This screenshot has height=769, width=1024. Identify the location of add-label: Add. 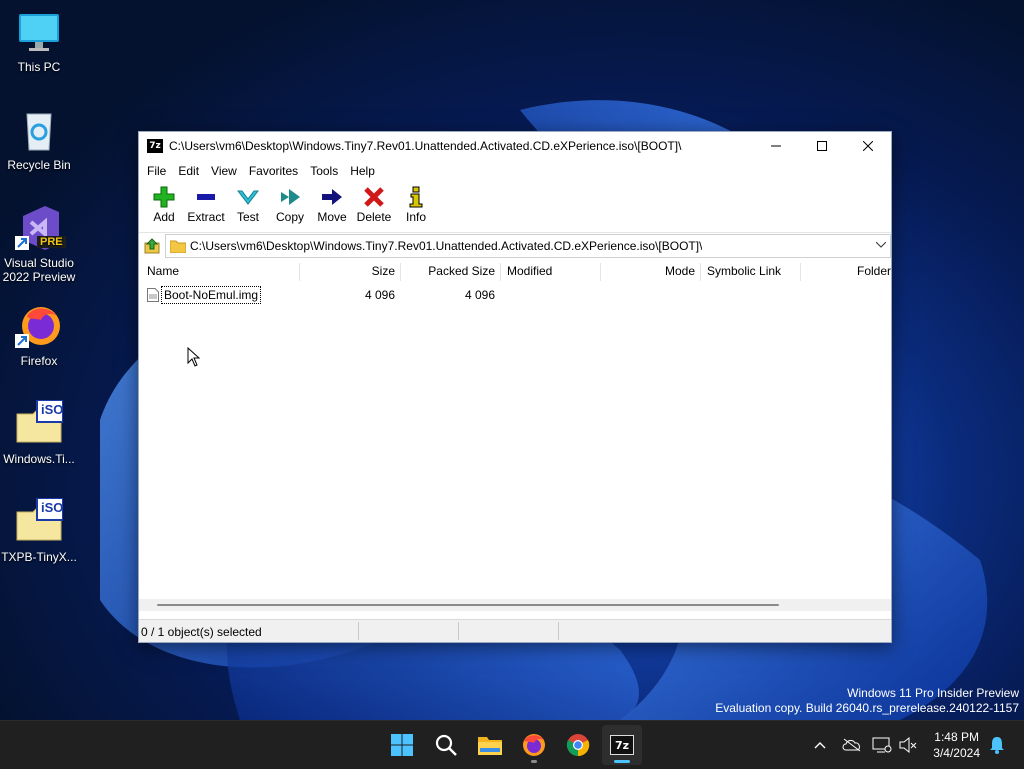
(164, 217).